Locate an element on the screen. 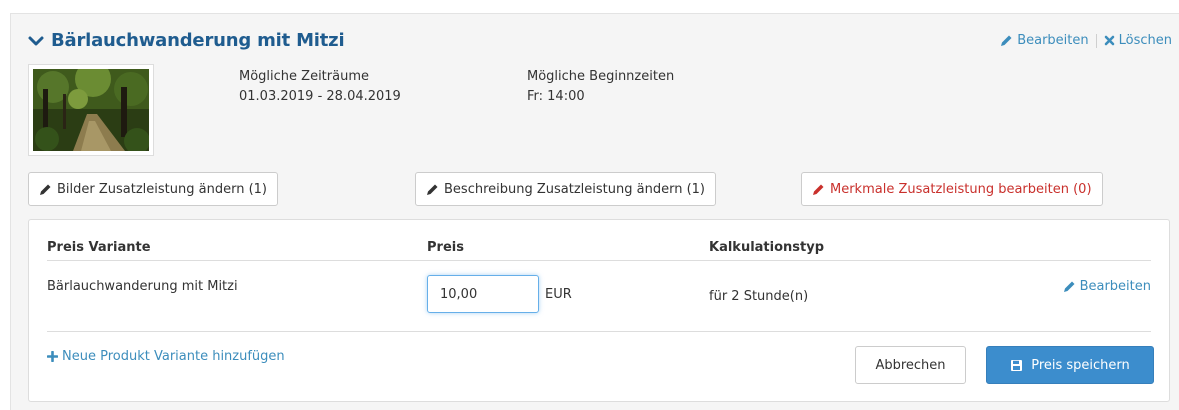 The width and height of the screenshot is (1179, 410). delete-product-label: Löschen is located at coordinates (1145, 40).